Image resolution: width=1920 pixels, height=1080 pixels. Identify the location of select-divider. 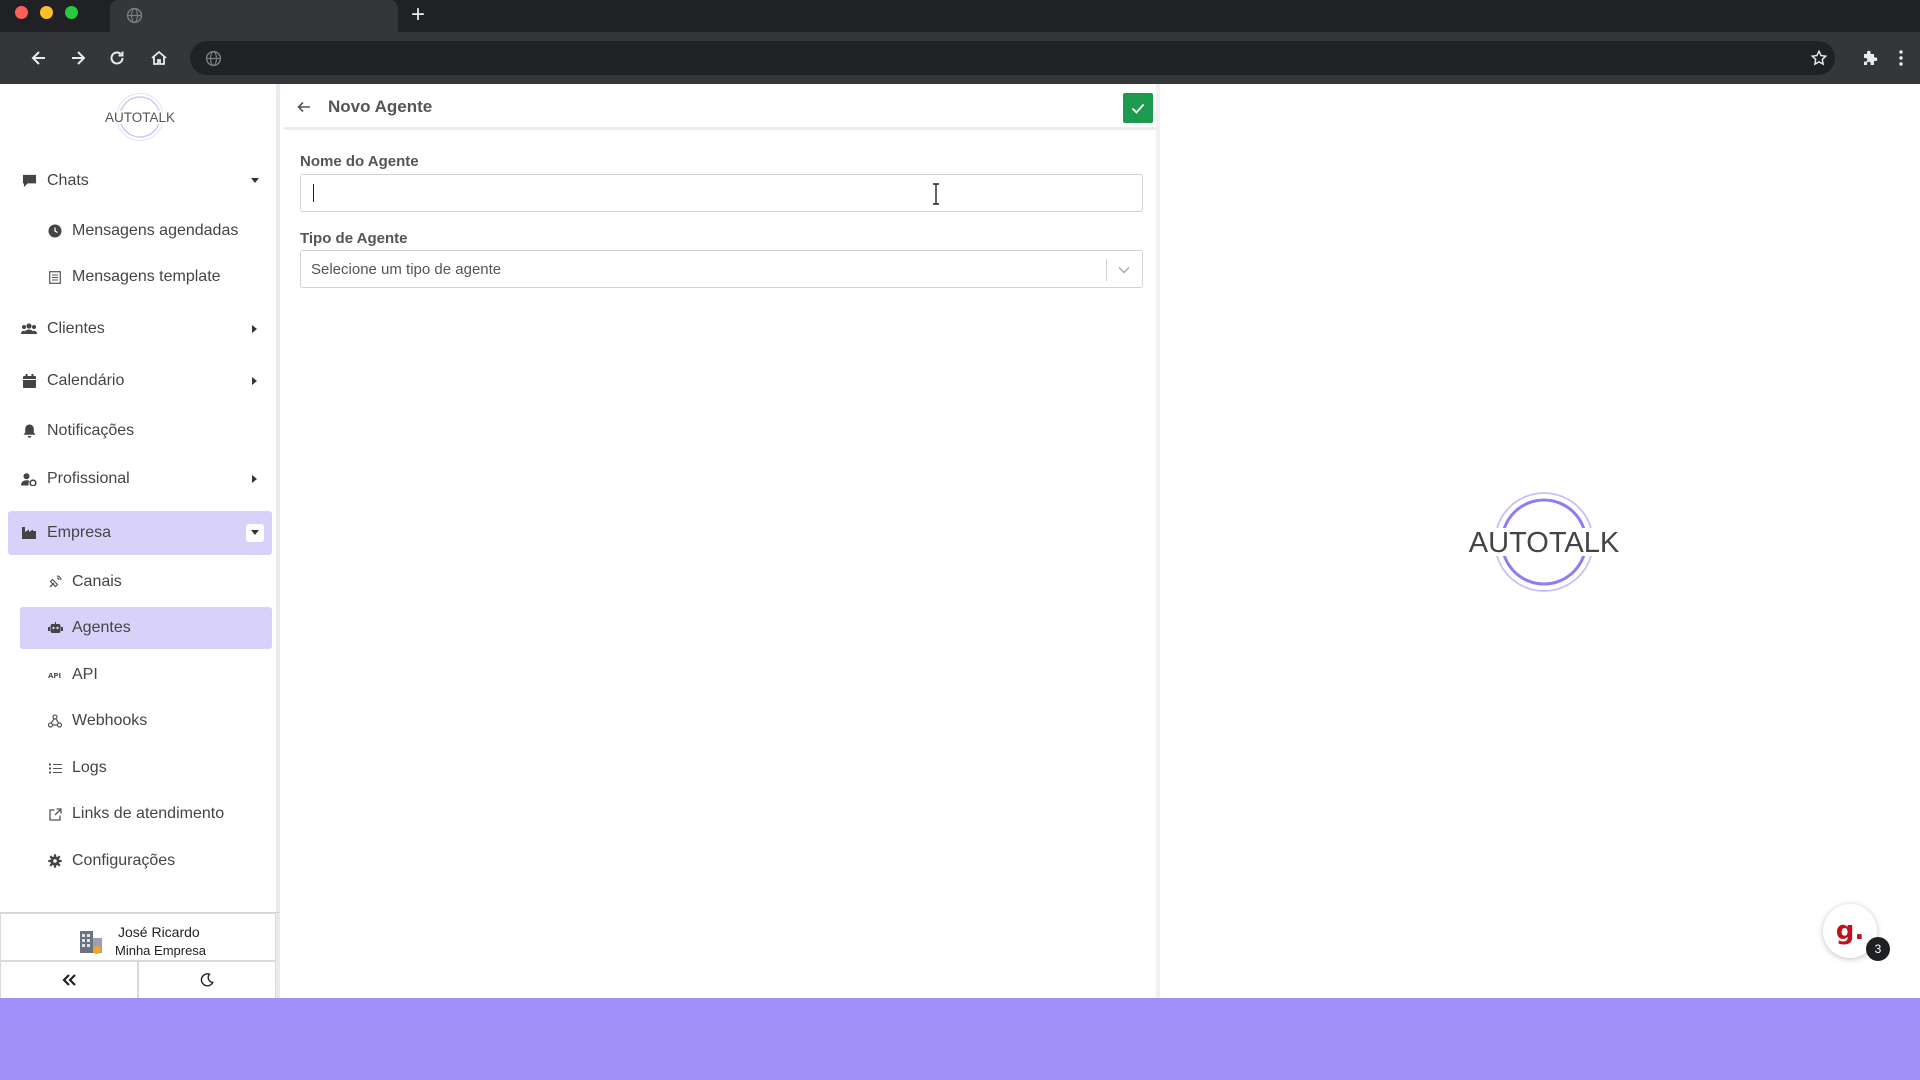
(1106, 270).